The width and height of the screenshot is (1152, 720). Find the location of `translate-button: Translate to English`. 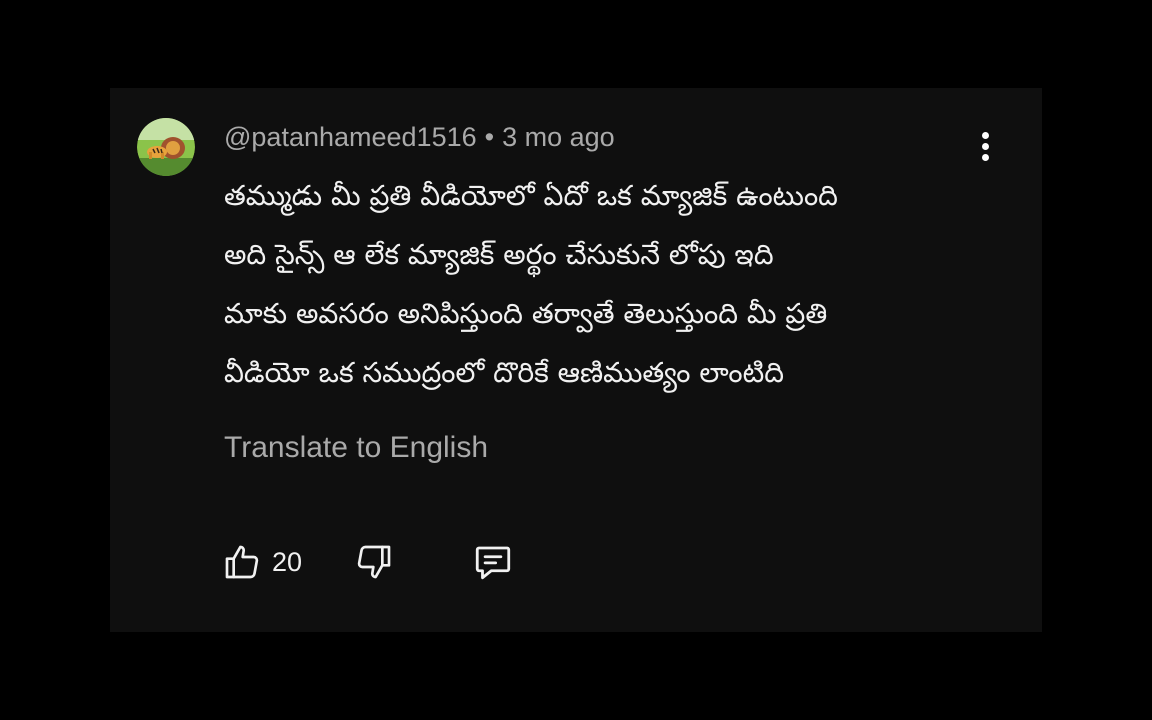

translate-button: Translate to English is located at coordinates (356, 448).